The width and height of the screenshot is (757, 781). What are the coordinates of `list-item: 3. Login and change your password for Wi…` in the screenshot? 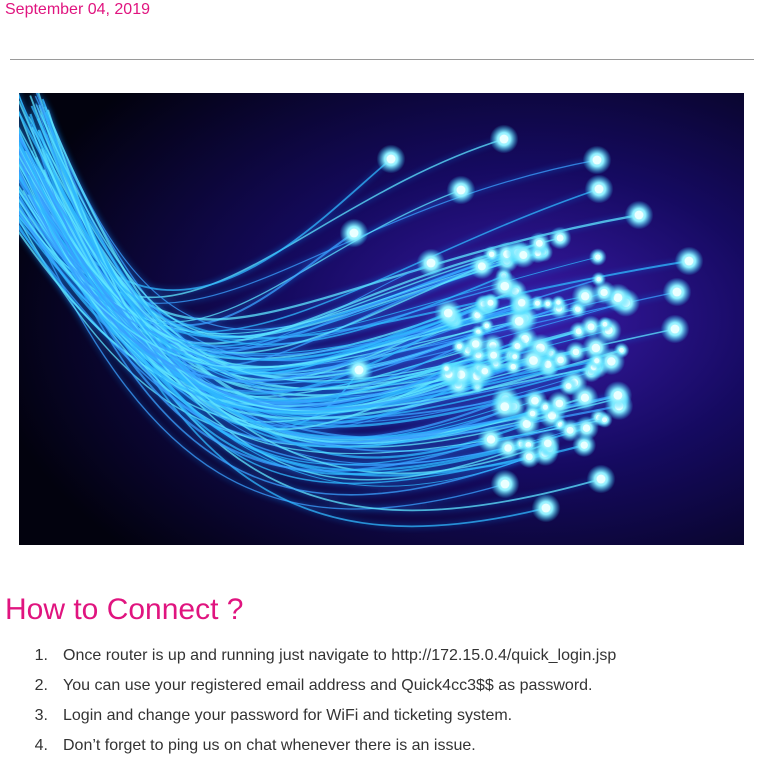 It's located at (321, 719).